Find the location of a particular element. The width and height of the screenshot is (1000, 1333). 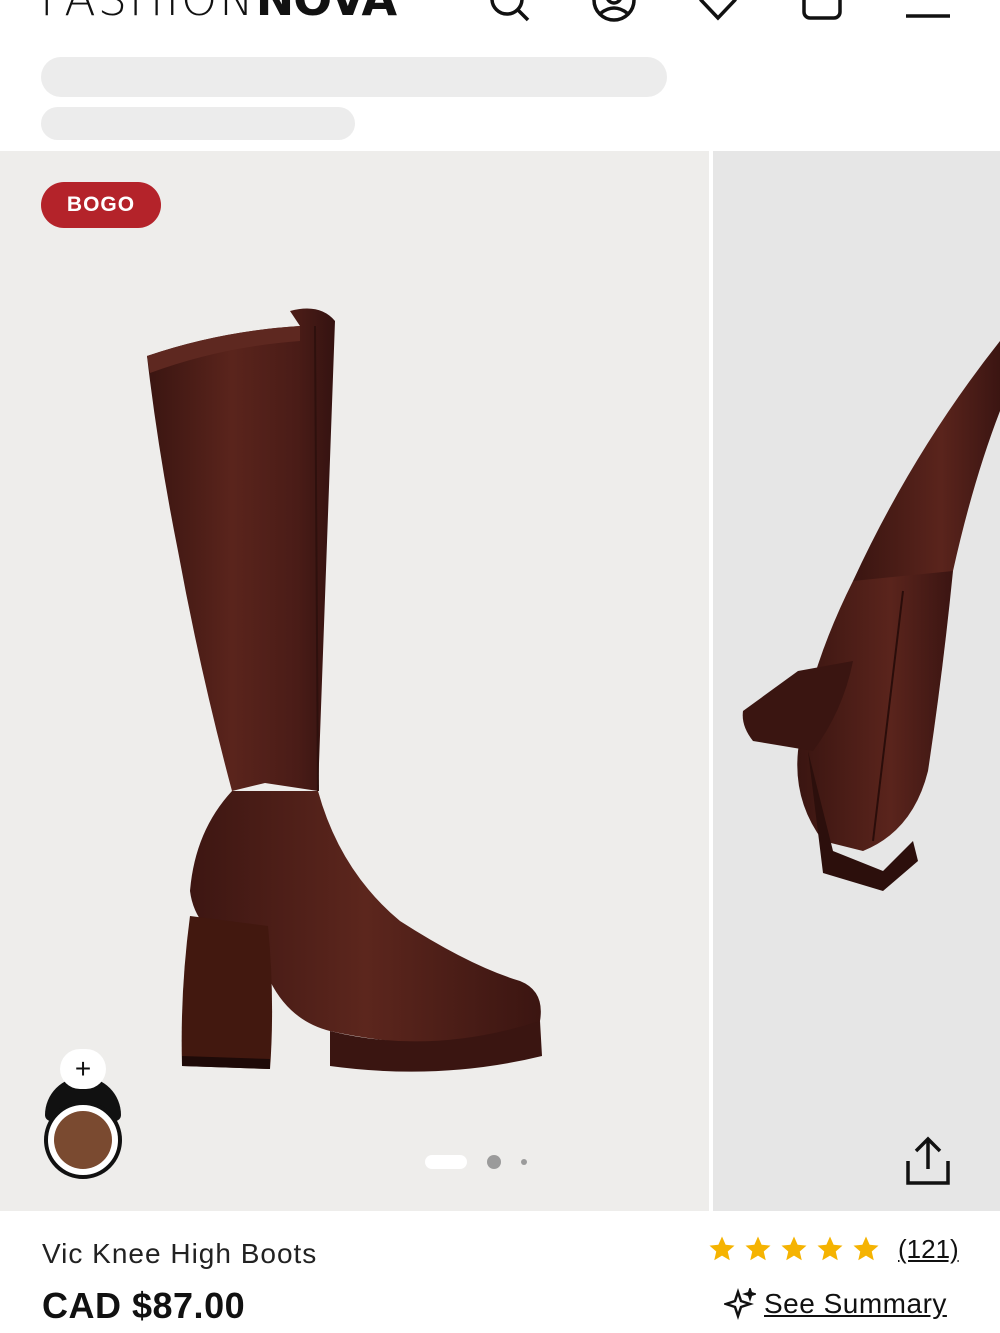

see-summary-link: See Summary is located at coordinates (835, 1304).